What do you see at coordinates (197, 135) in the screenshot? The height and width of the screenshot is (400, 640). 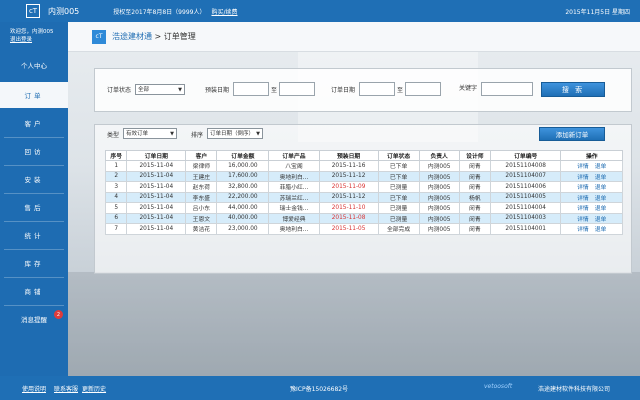 I see `sort-label: 排序` at bounding box center [197, 135].